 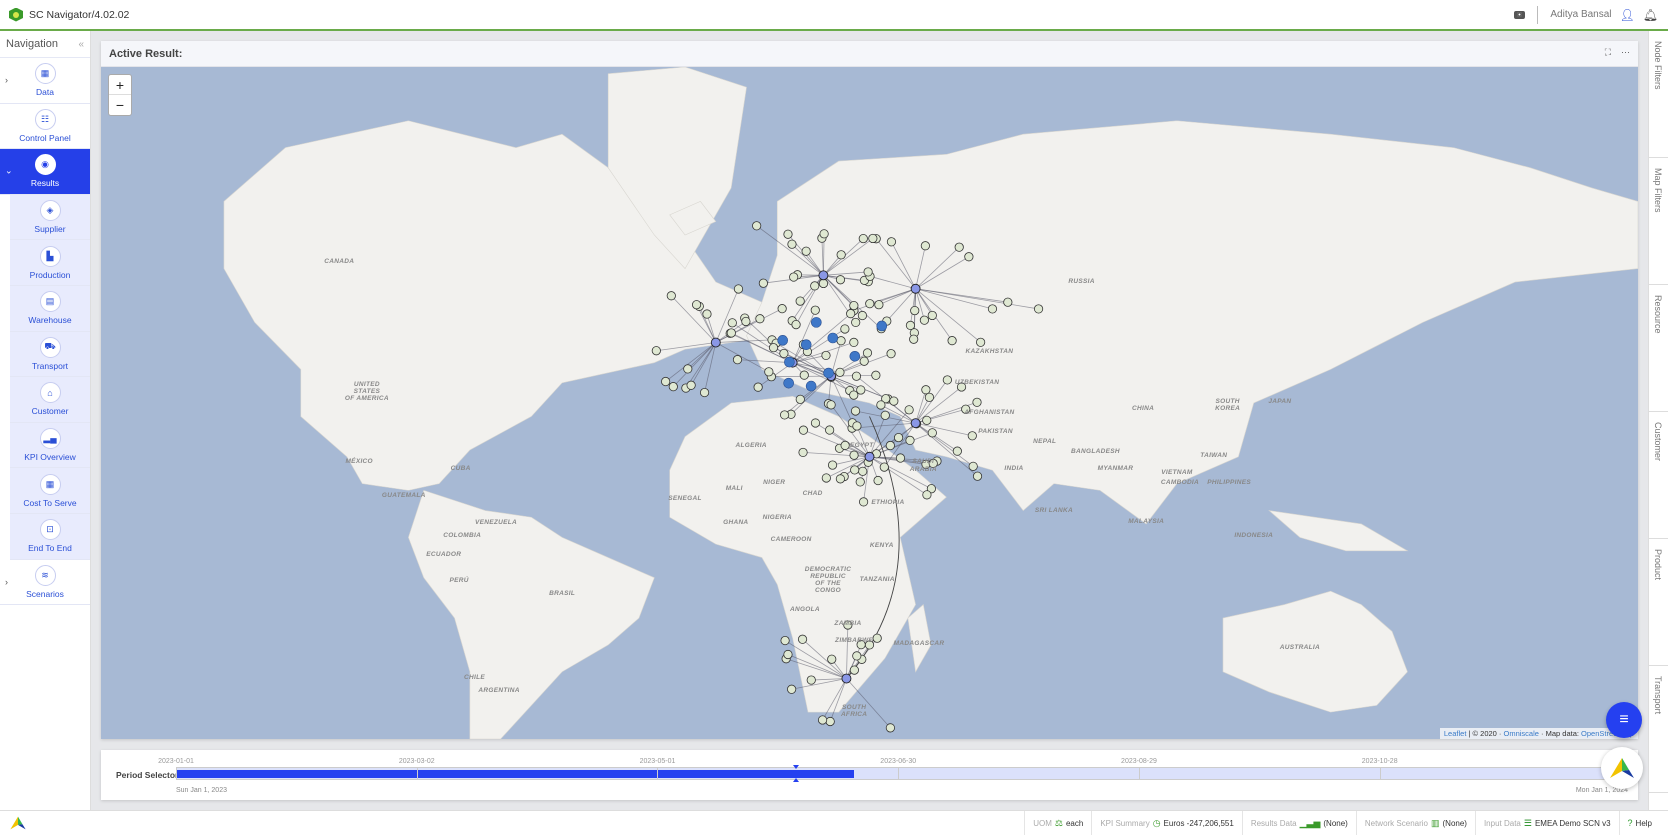 I want to click on period-handle-top, so click(x=795, y=767).